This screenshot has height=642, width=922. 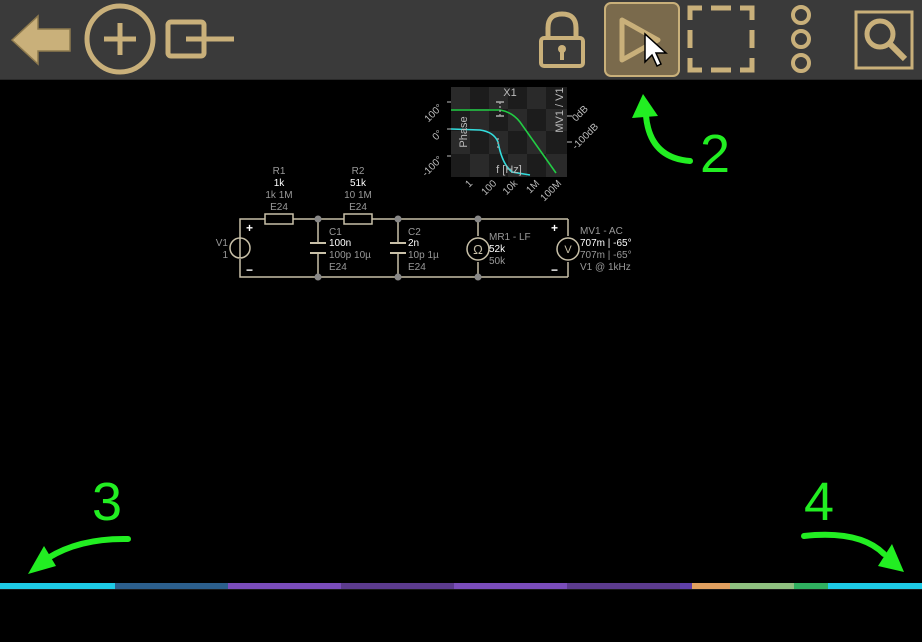 I want to click on gain-tick-1: -100dB, so click(x=585, y=136).